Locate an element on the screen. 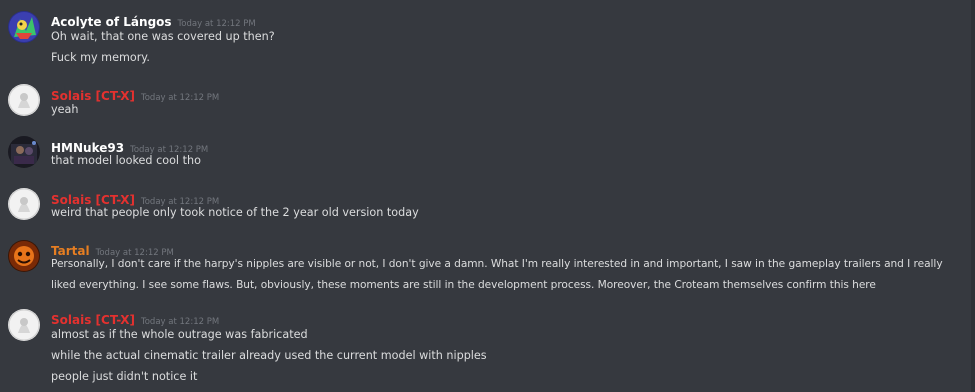 The image size is (975, 392). hmnuke-avatar-icon is located at coordinates (24, 152).